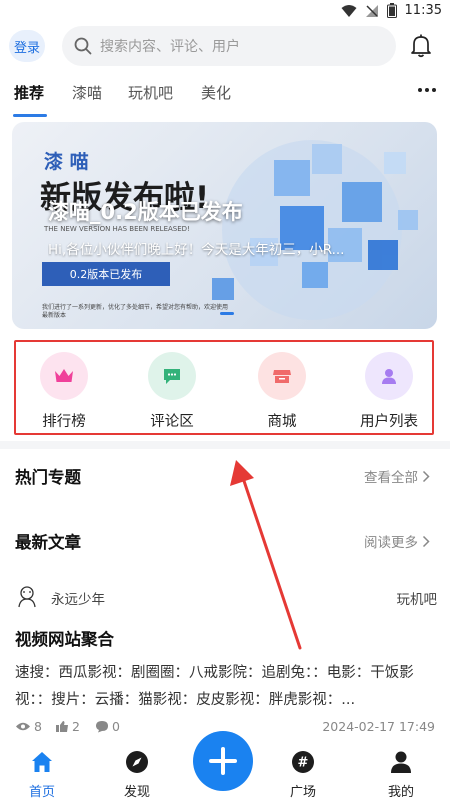 This screenshot has width=450, height=800. I want to click on tab-recommend: 推荐, so click(29, 92).